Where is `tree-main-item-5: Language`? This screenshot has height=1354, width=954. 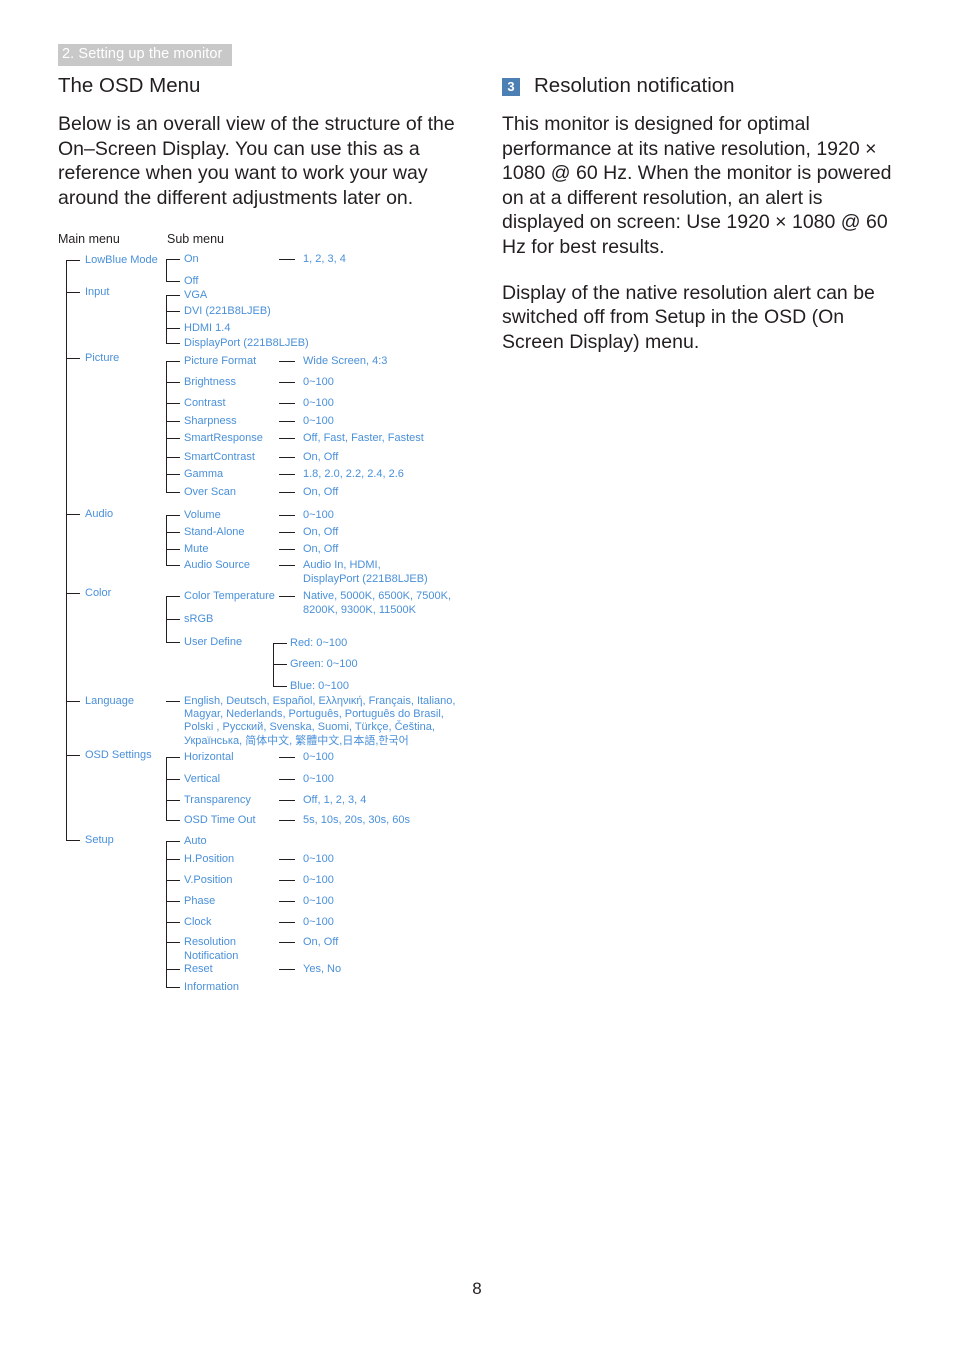
tree-main-item-5: Language is located at coordinates (109, 701).